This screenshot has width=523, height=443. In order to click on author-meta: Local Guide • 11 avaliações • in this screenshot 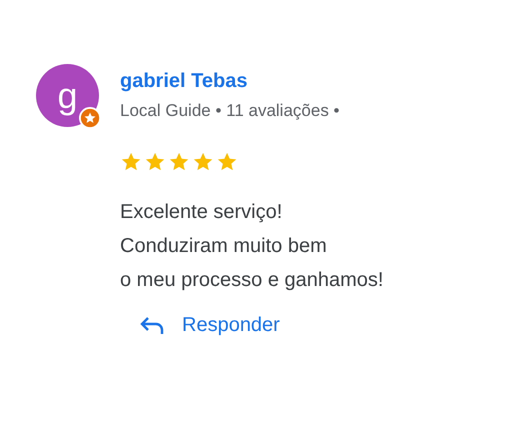, I will do `click(230, 111)`.